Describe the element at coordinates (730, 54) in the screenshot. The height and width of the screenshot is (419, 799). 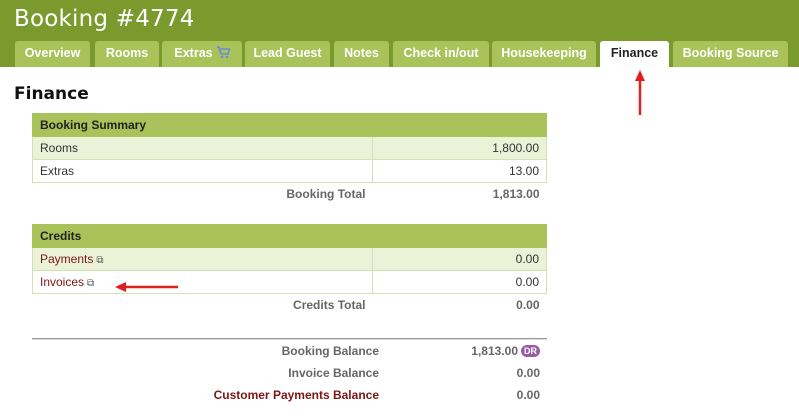
I see `tab-booking-source: Booking Source` at that location.